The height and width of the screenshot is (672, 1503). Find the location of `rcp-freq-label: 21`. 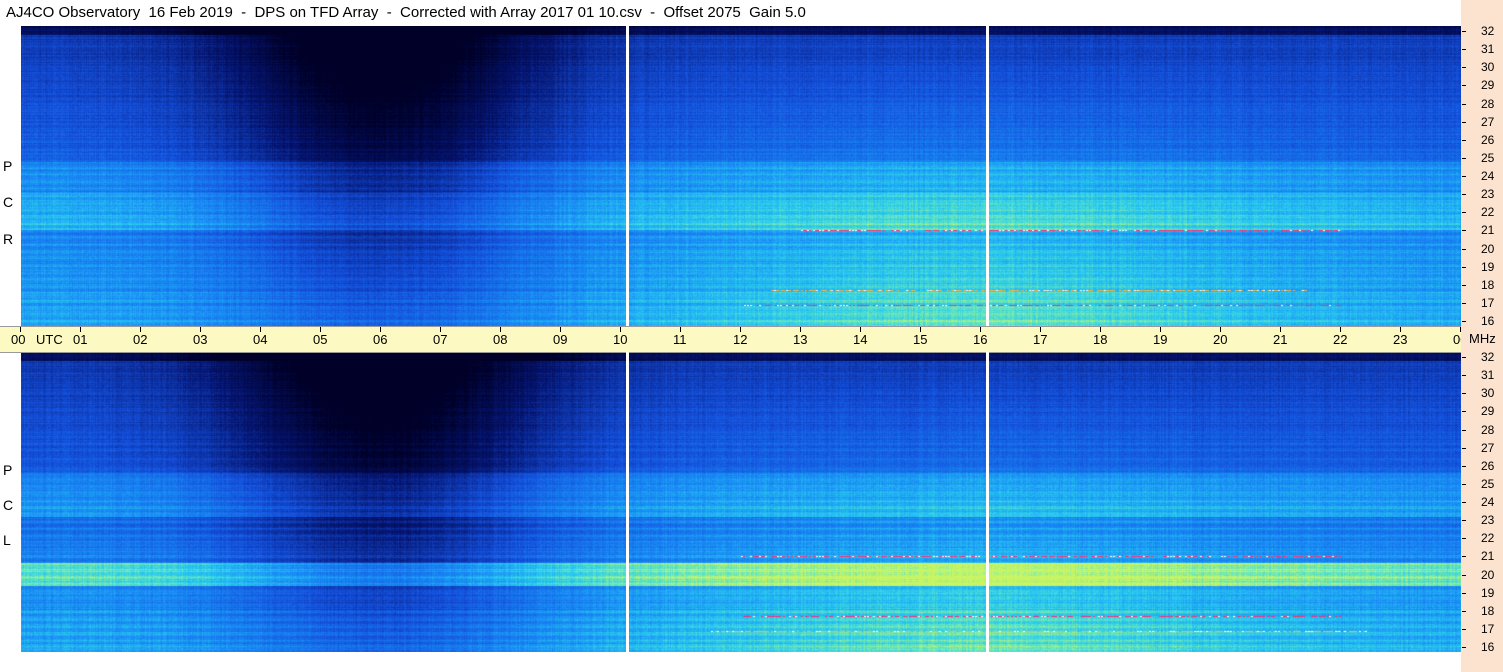

rcp-freq-label: 21 is located at coordinates (1488, 230).